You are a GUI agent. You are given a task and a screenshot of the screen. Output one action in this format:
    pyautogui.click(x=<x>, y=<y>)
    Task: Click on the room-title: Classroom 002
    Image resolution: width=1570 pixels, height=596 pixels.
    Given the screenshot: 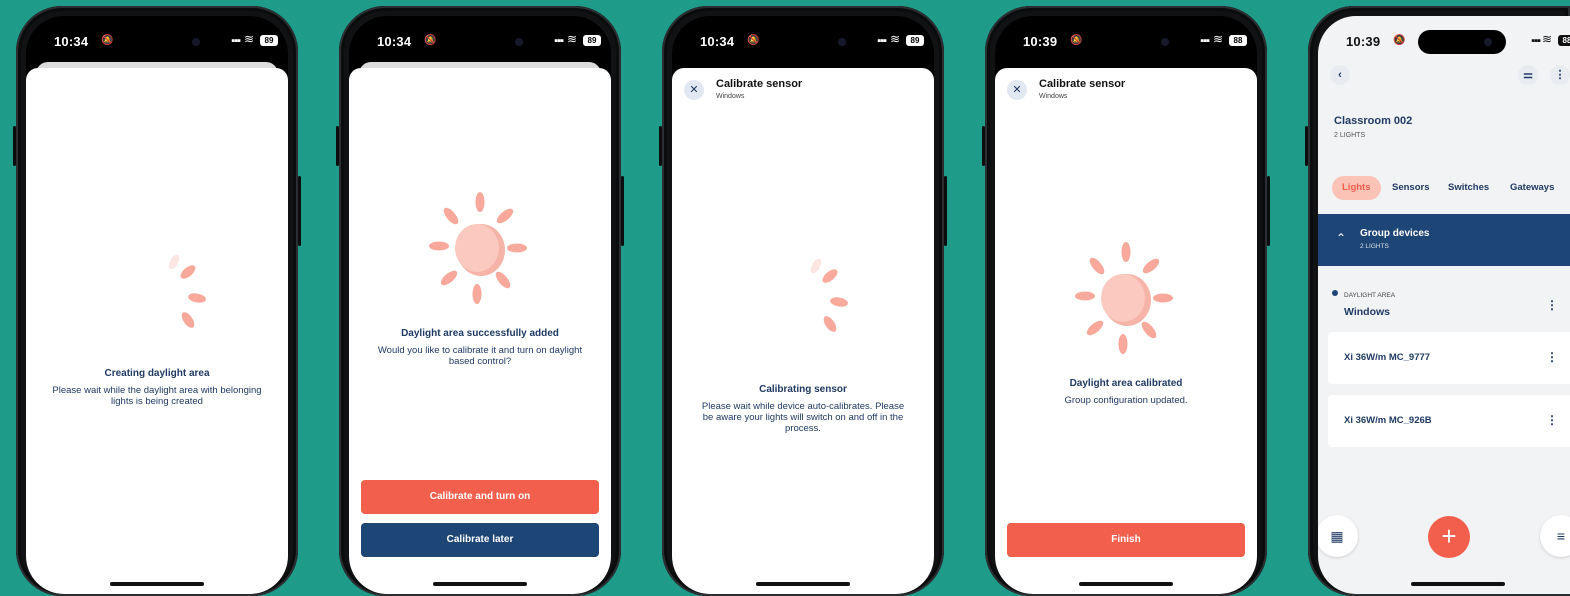 What is the action you would take?
    pyautogui.click(x=1373, y=121)
    